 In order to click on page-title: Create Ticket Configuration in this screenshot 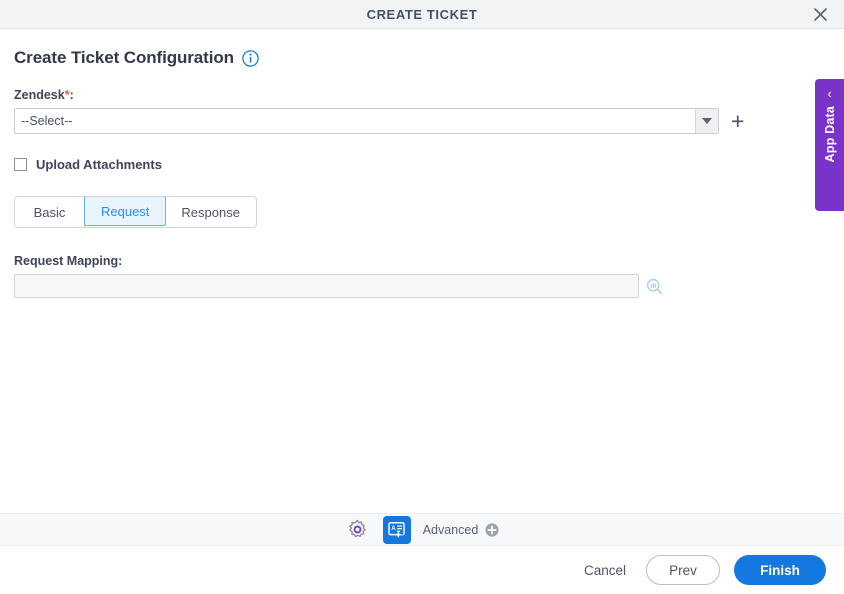, I will do `click(124, 57)`.